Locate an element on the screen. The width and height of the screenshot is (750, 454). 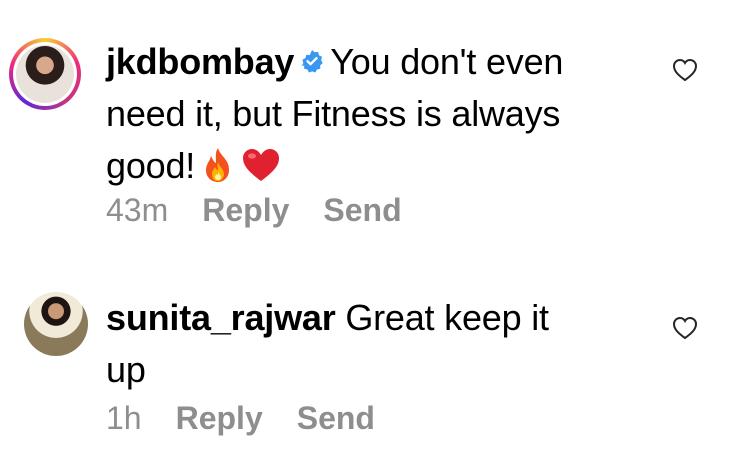
avatar-story-ring is located at coordinates (45, 74).